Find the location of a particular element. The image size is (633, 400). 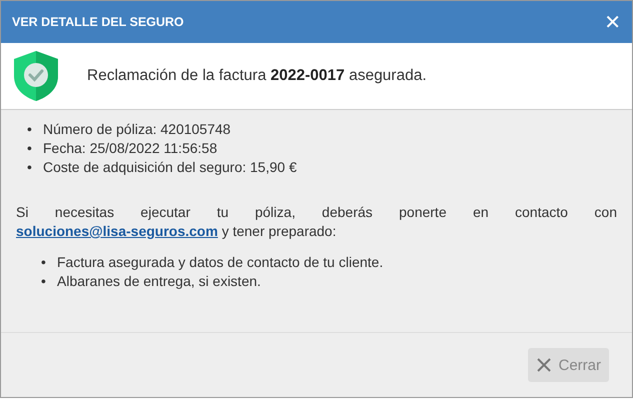

detail-item: Número de póliza: 420105748 is located at coordinates (137, 129).